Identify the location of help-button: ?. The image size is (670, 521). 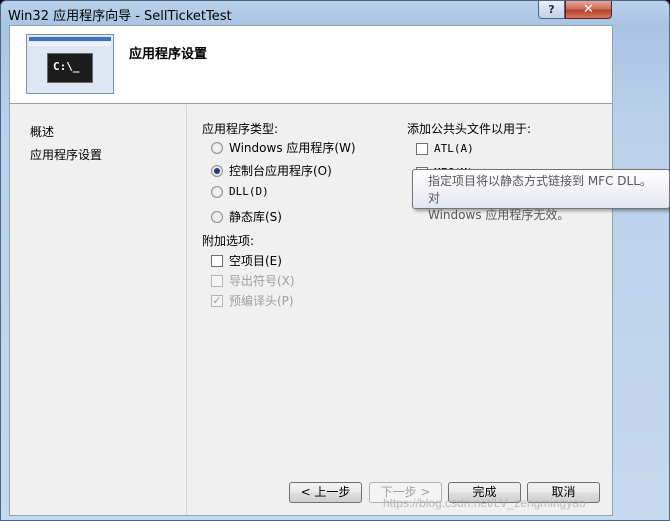
(551, 10).